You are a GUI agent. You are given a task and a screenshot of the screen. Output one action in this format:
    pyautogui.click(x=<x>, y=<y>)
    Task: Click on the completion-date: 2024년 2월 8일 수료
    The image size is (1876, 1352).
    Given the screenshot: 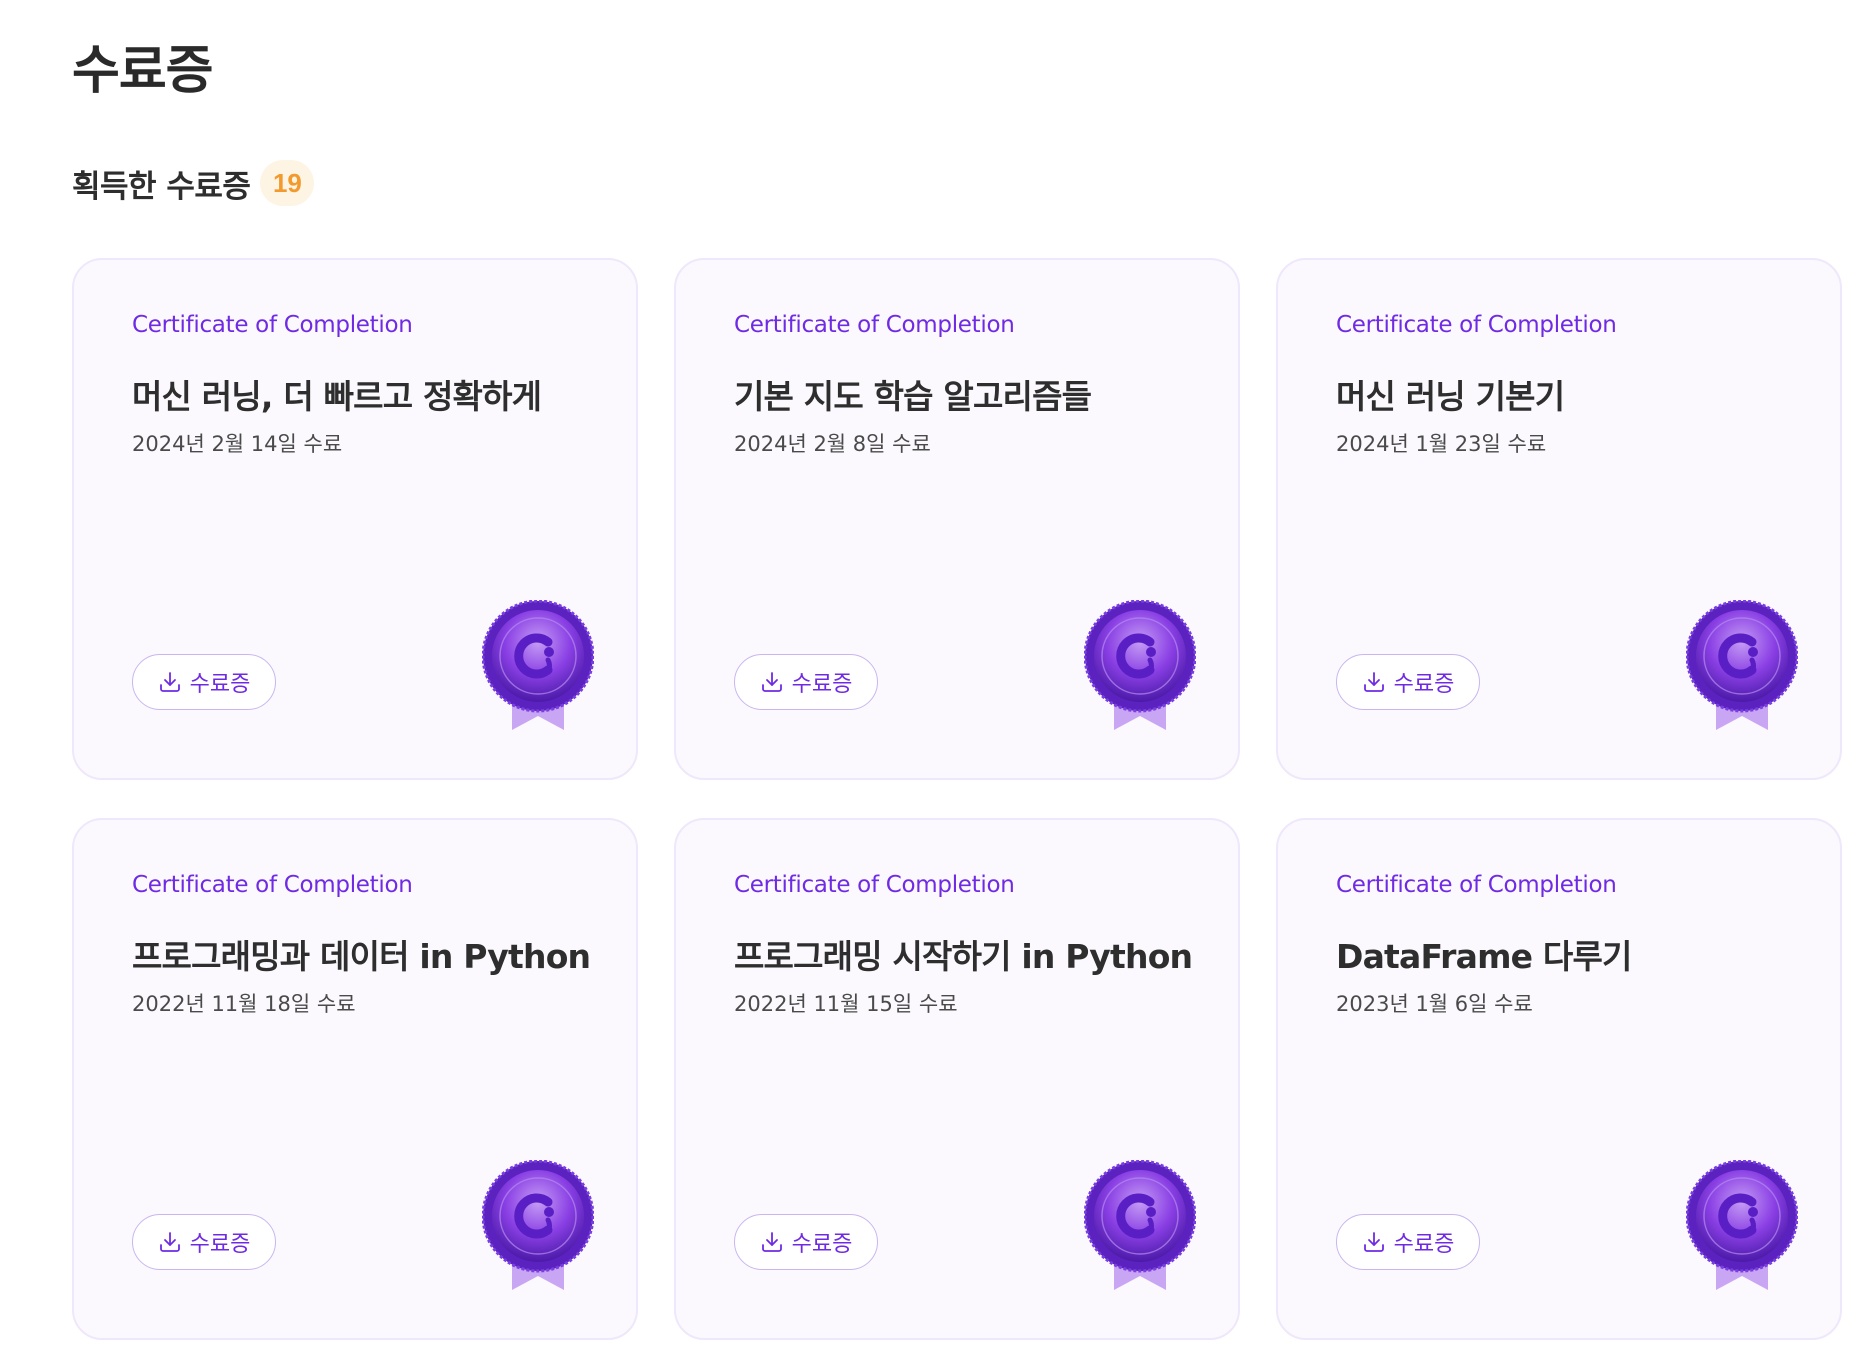 What is the action you would take?
    pyautogui.click(x=832, y=444)
    